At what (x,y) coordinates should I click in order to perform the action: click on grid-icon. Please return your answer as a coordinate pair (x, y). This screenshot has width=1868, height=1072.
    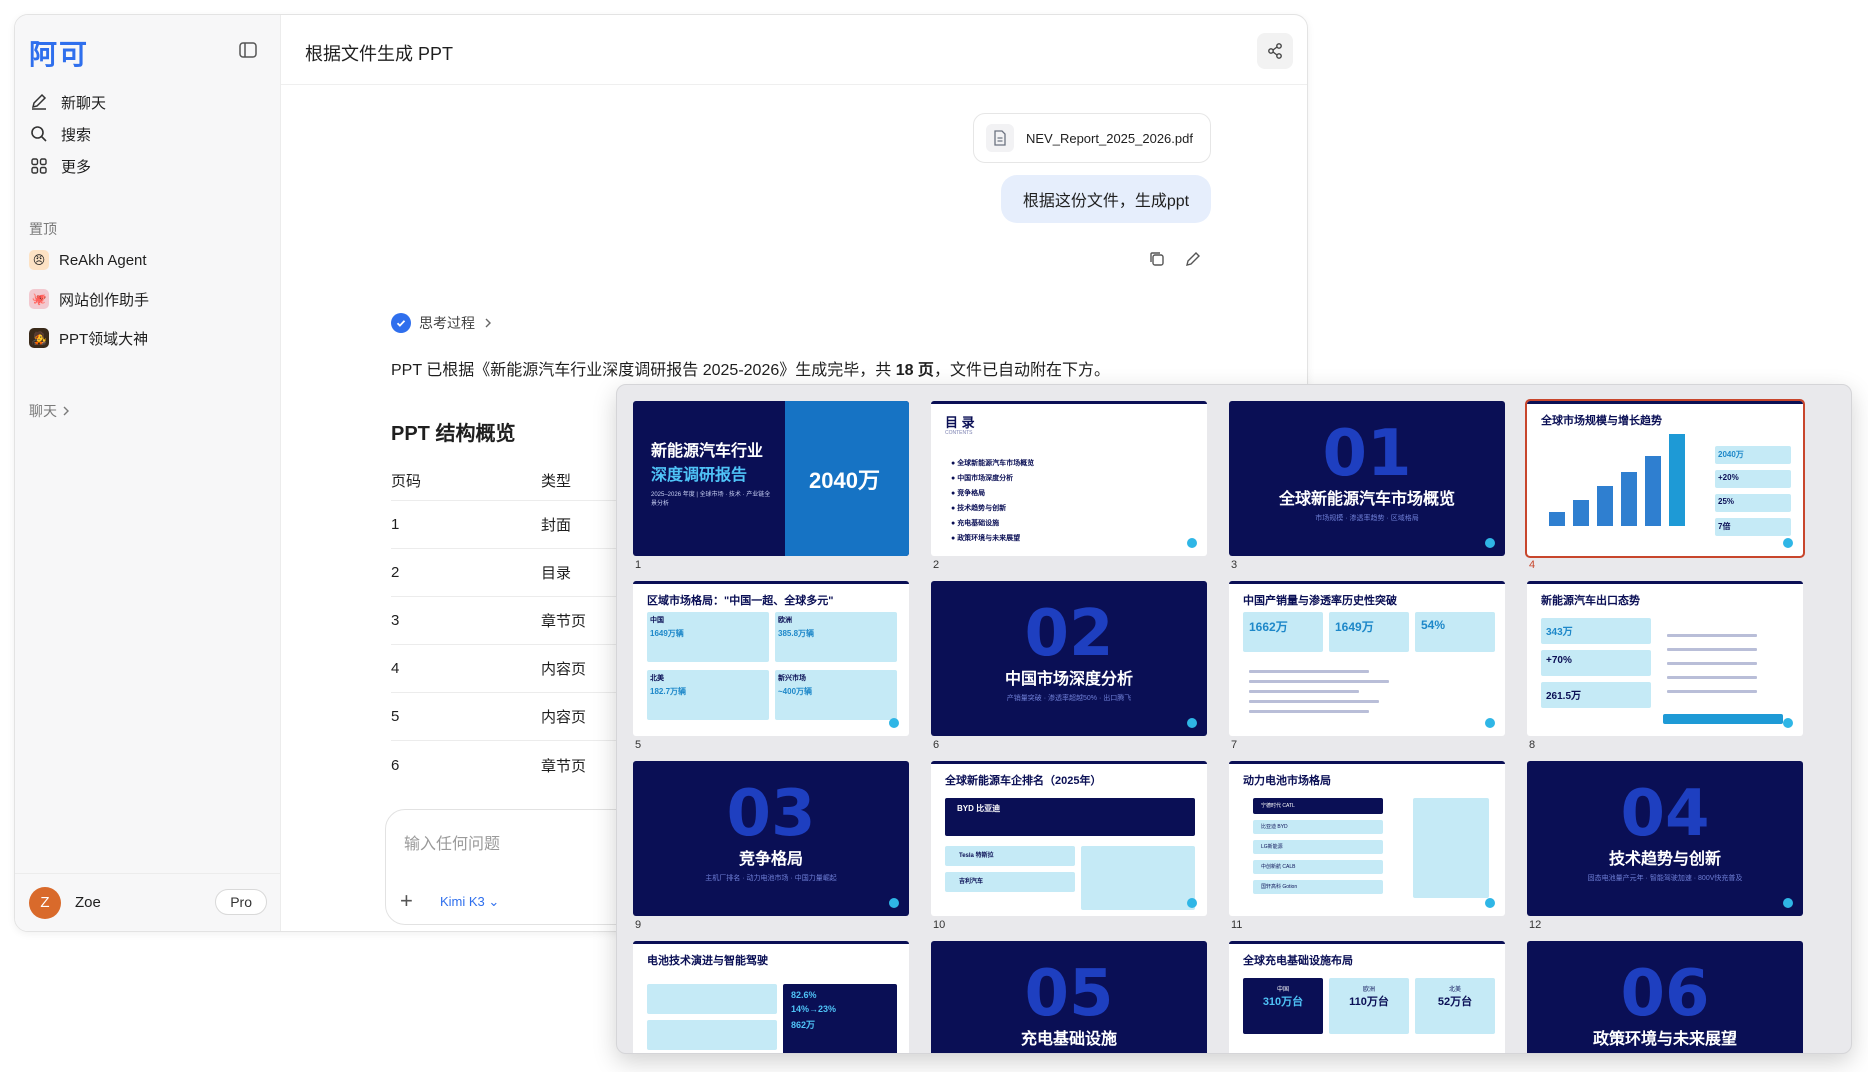
    Looking at the image, I should click on (39, 166).